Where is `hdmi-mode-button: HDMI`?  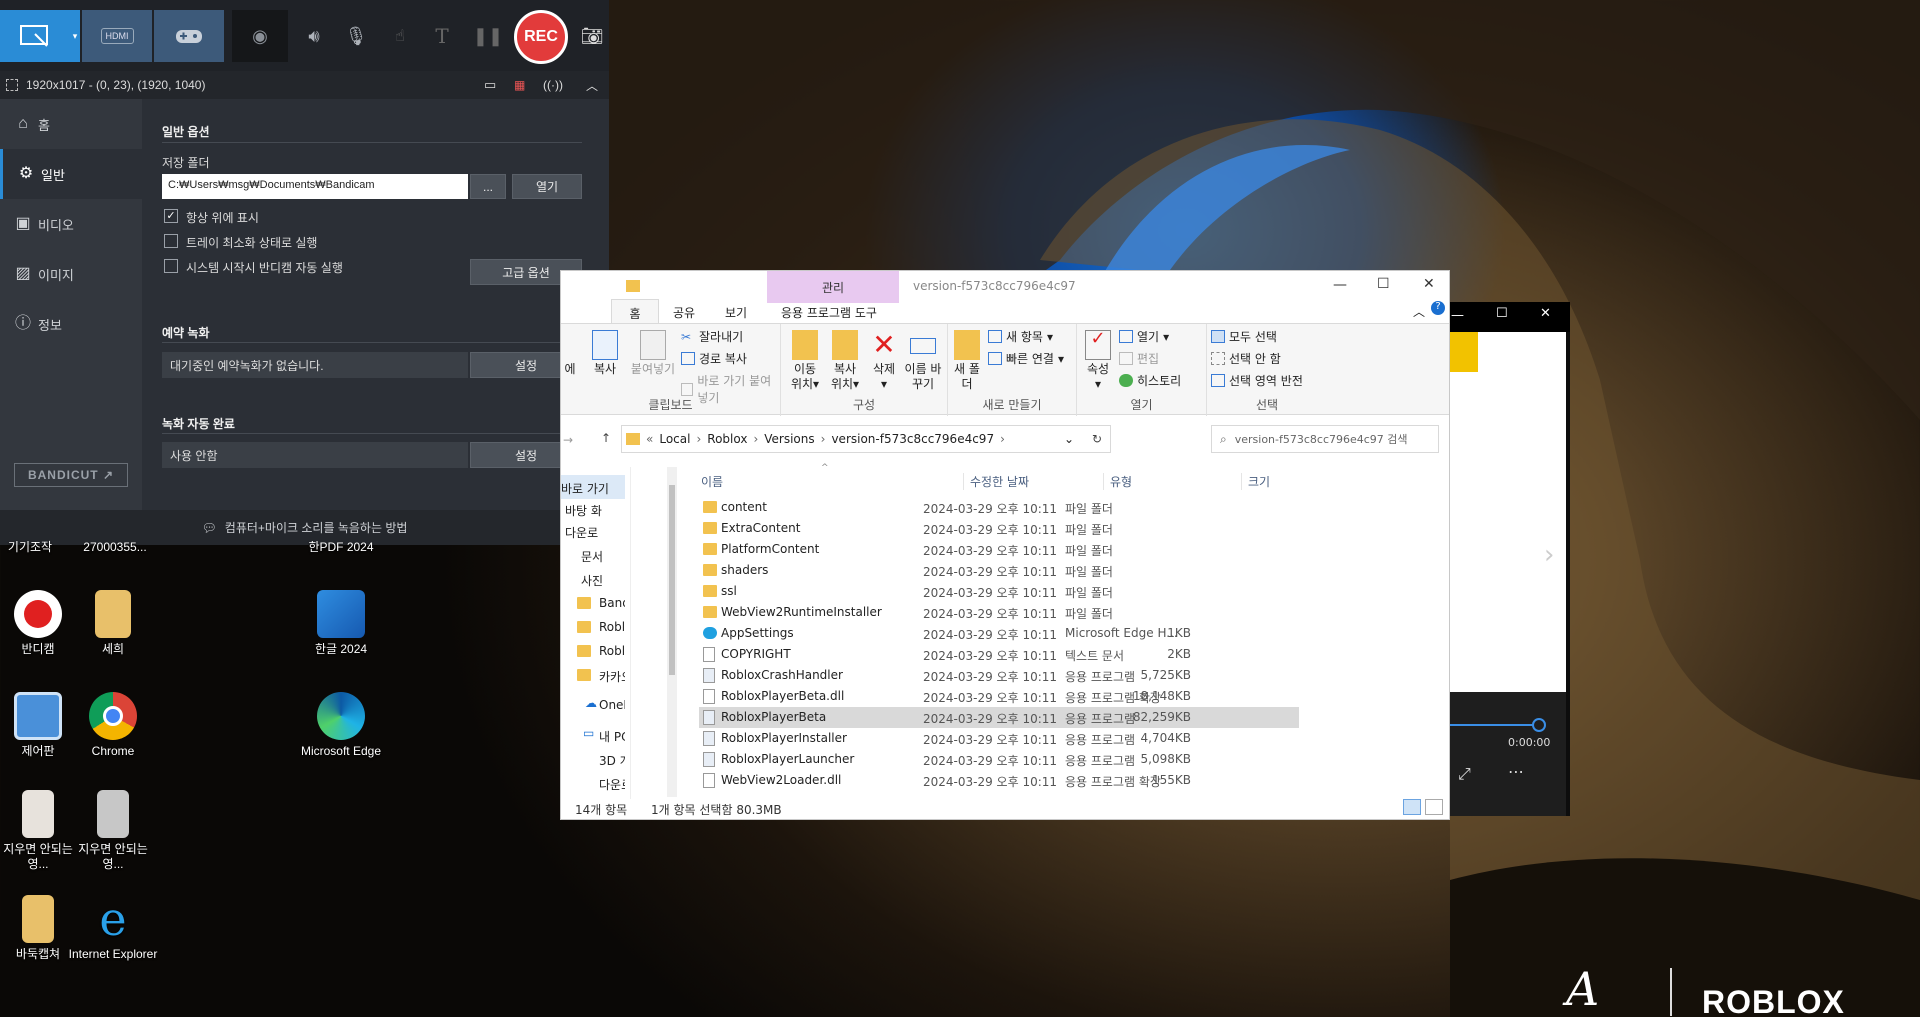 hdmi-mode-button: HDMI is located at coordinates (117, 36).